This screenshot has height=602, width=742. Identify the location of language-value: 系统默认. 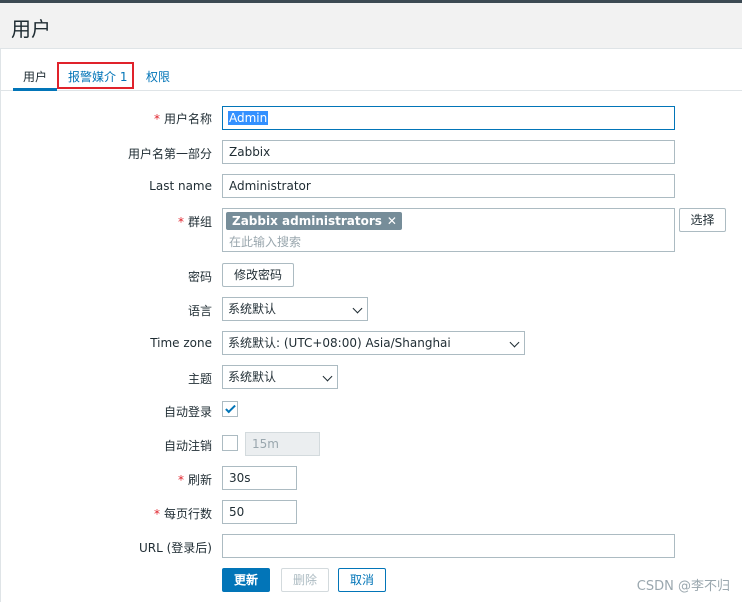
(252, 309).